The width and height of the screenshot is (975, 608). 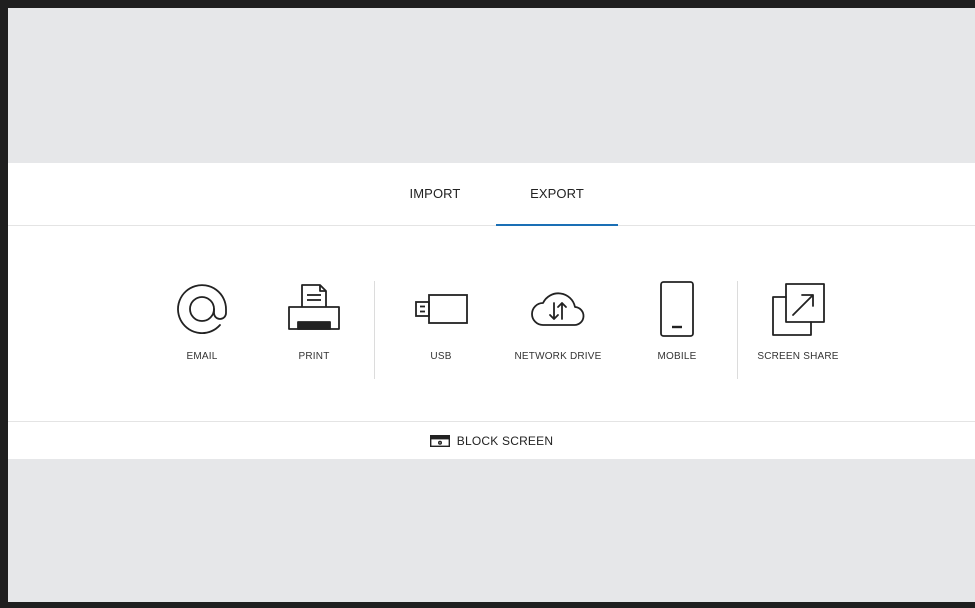 What do you see at coordinates (441, 356) in the screenshot?
I see `usb-label: USB` at bounding box center [441, 356].